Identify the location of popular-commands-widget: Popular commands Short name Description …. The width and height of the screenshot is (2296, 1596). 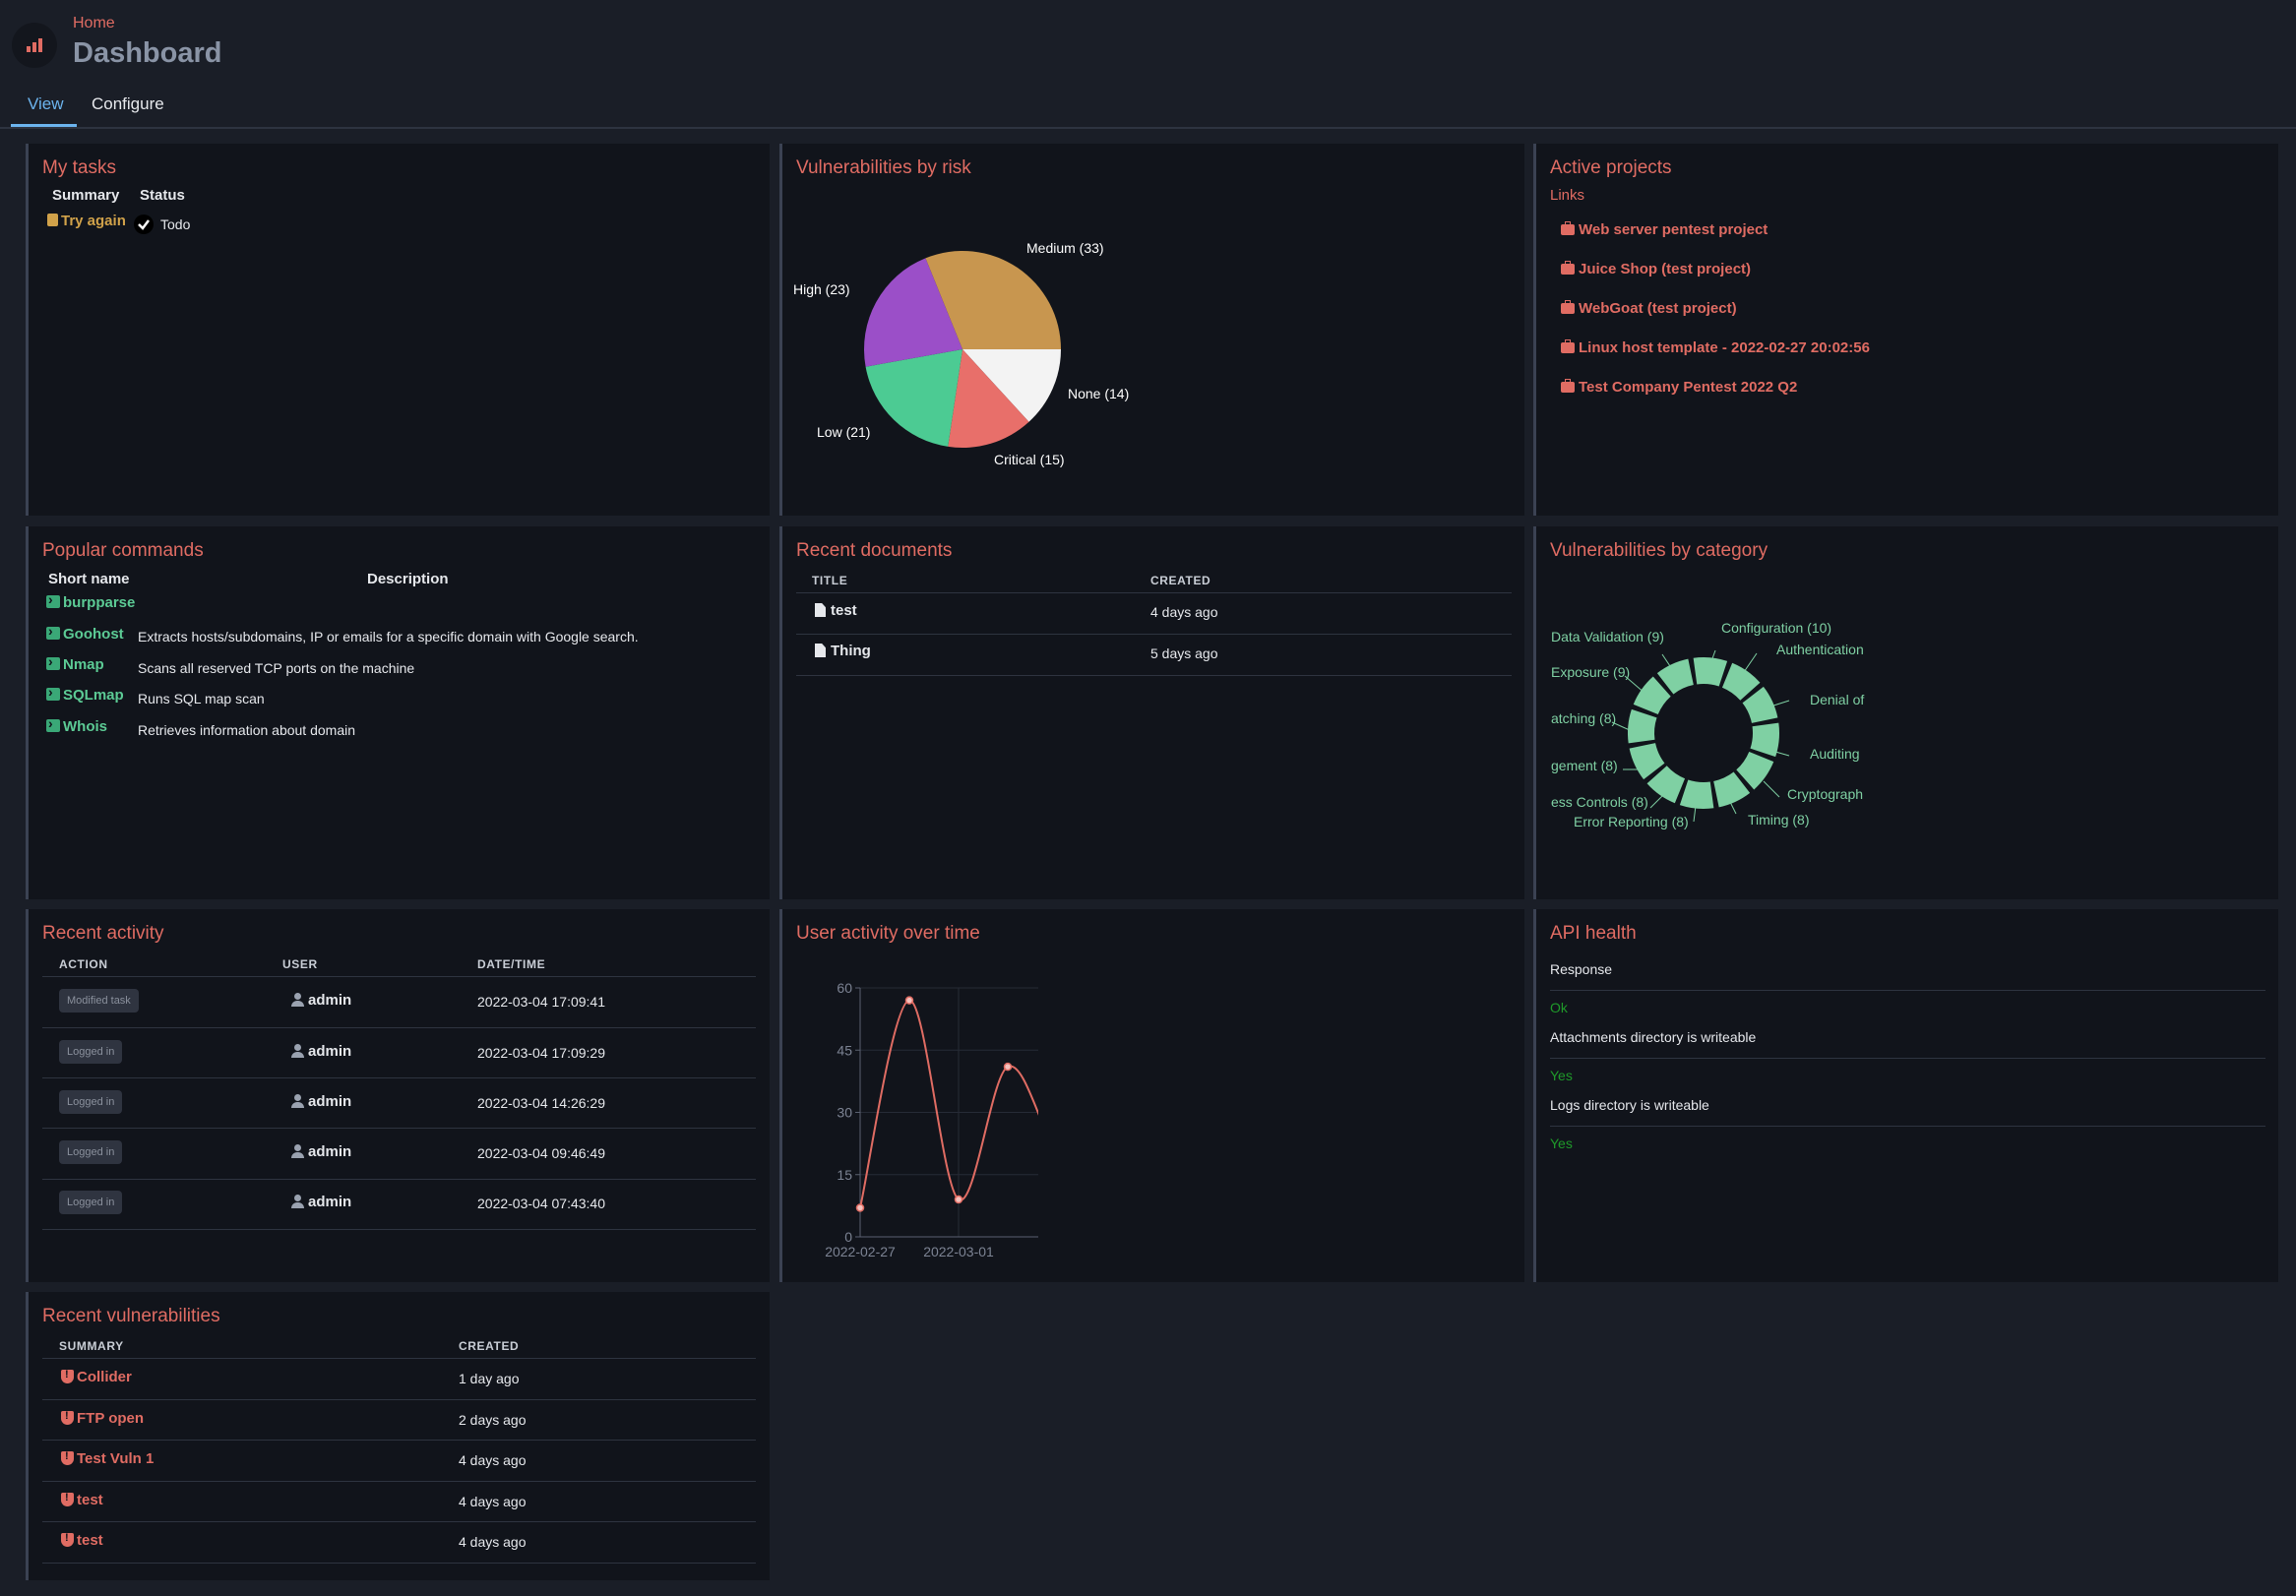
(398, 712).